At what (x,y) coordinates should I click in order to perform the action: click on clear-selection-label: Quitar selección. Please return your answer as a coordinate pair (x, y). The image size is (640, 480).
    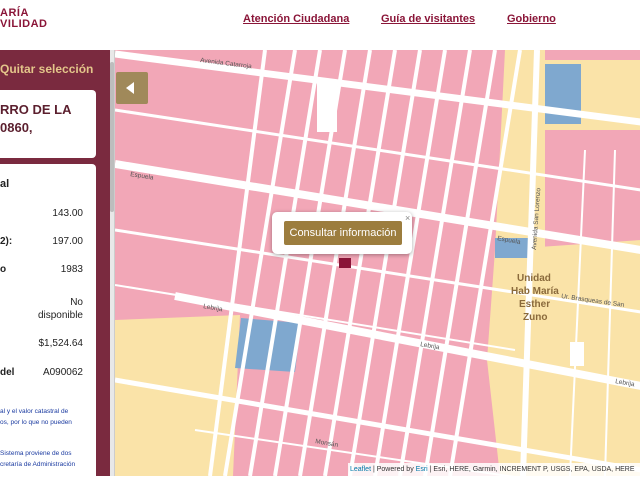
    Looking at the image, I should click on (47, 69).